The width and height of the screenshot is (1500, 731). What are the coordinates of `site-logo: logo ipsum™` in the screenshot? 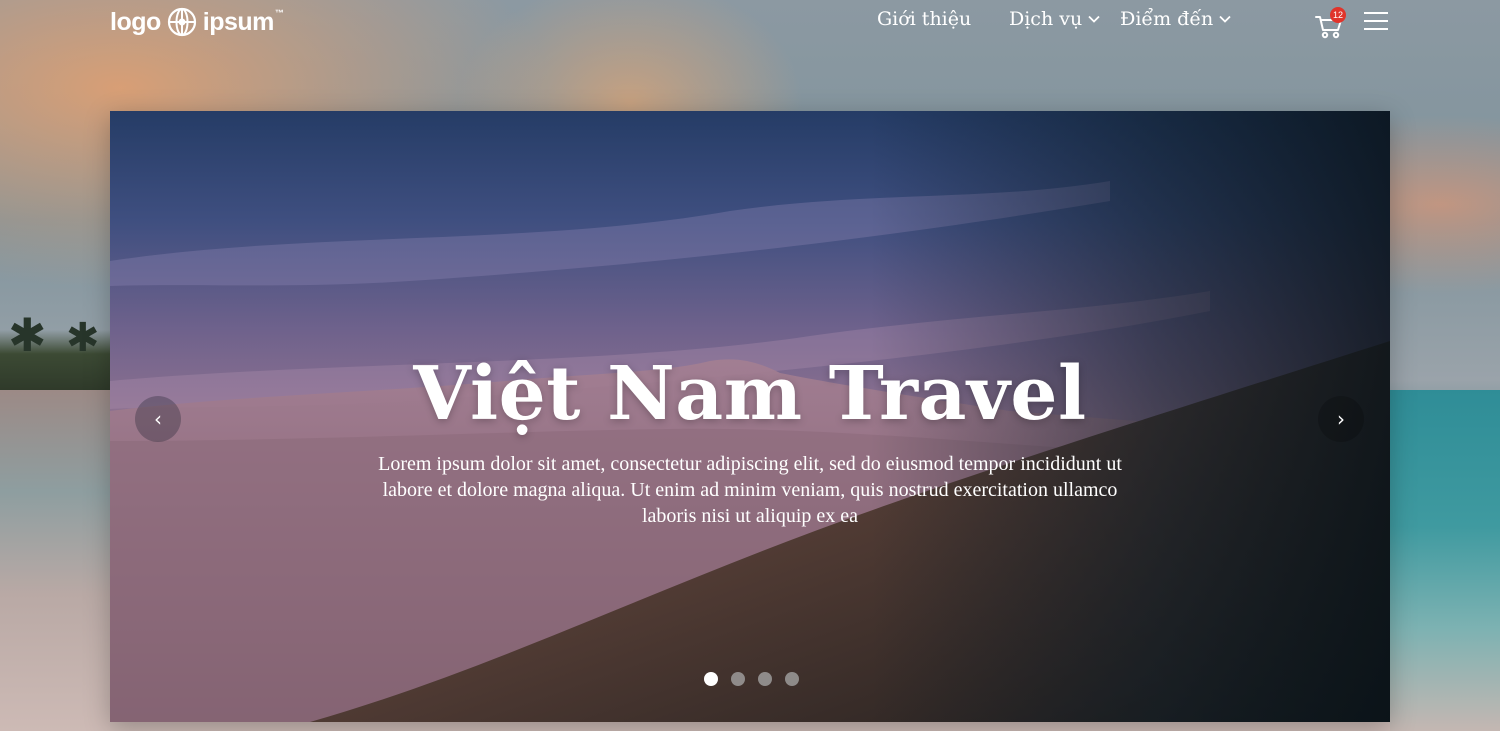 It's located at (197, 22).